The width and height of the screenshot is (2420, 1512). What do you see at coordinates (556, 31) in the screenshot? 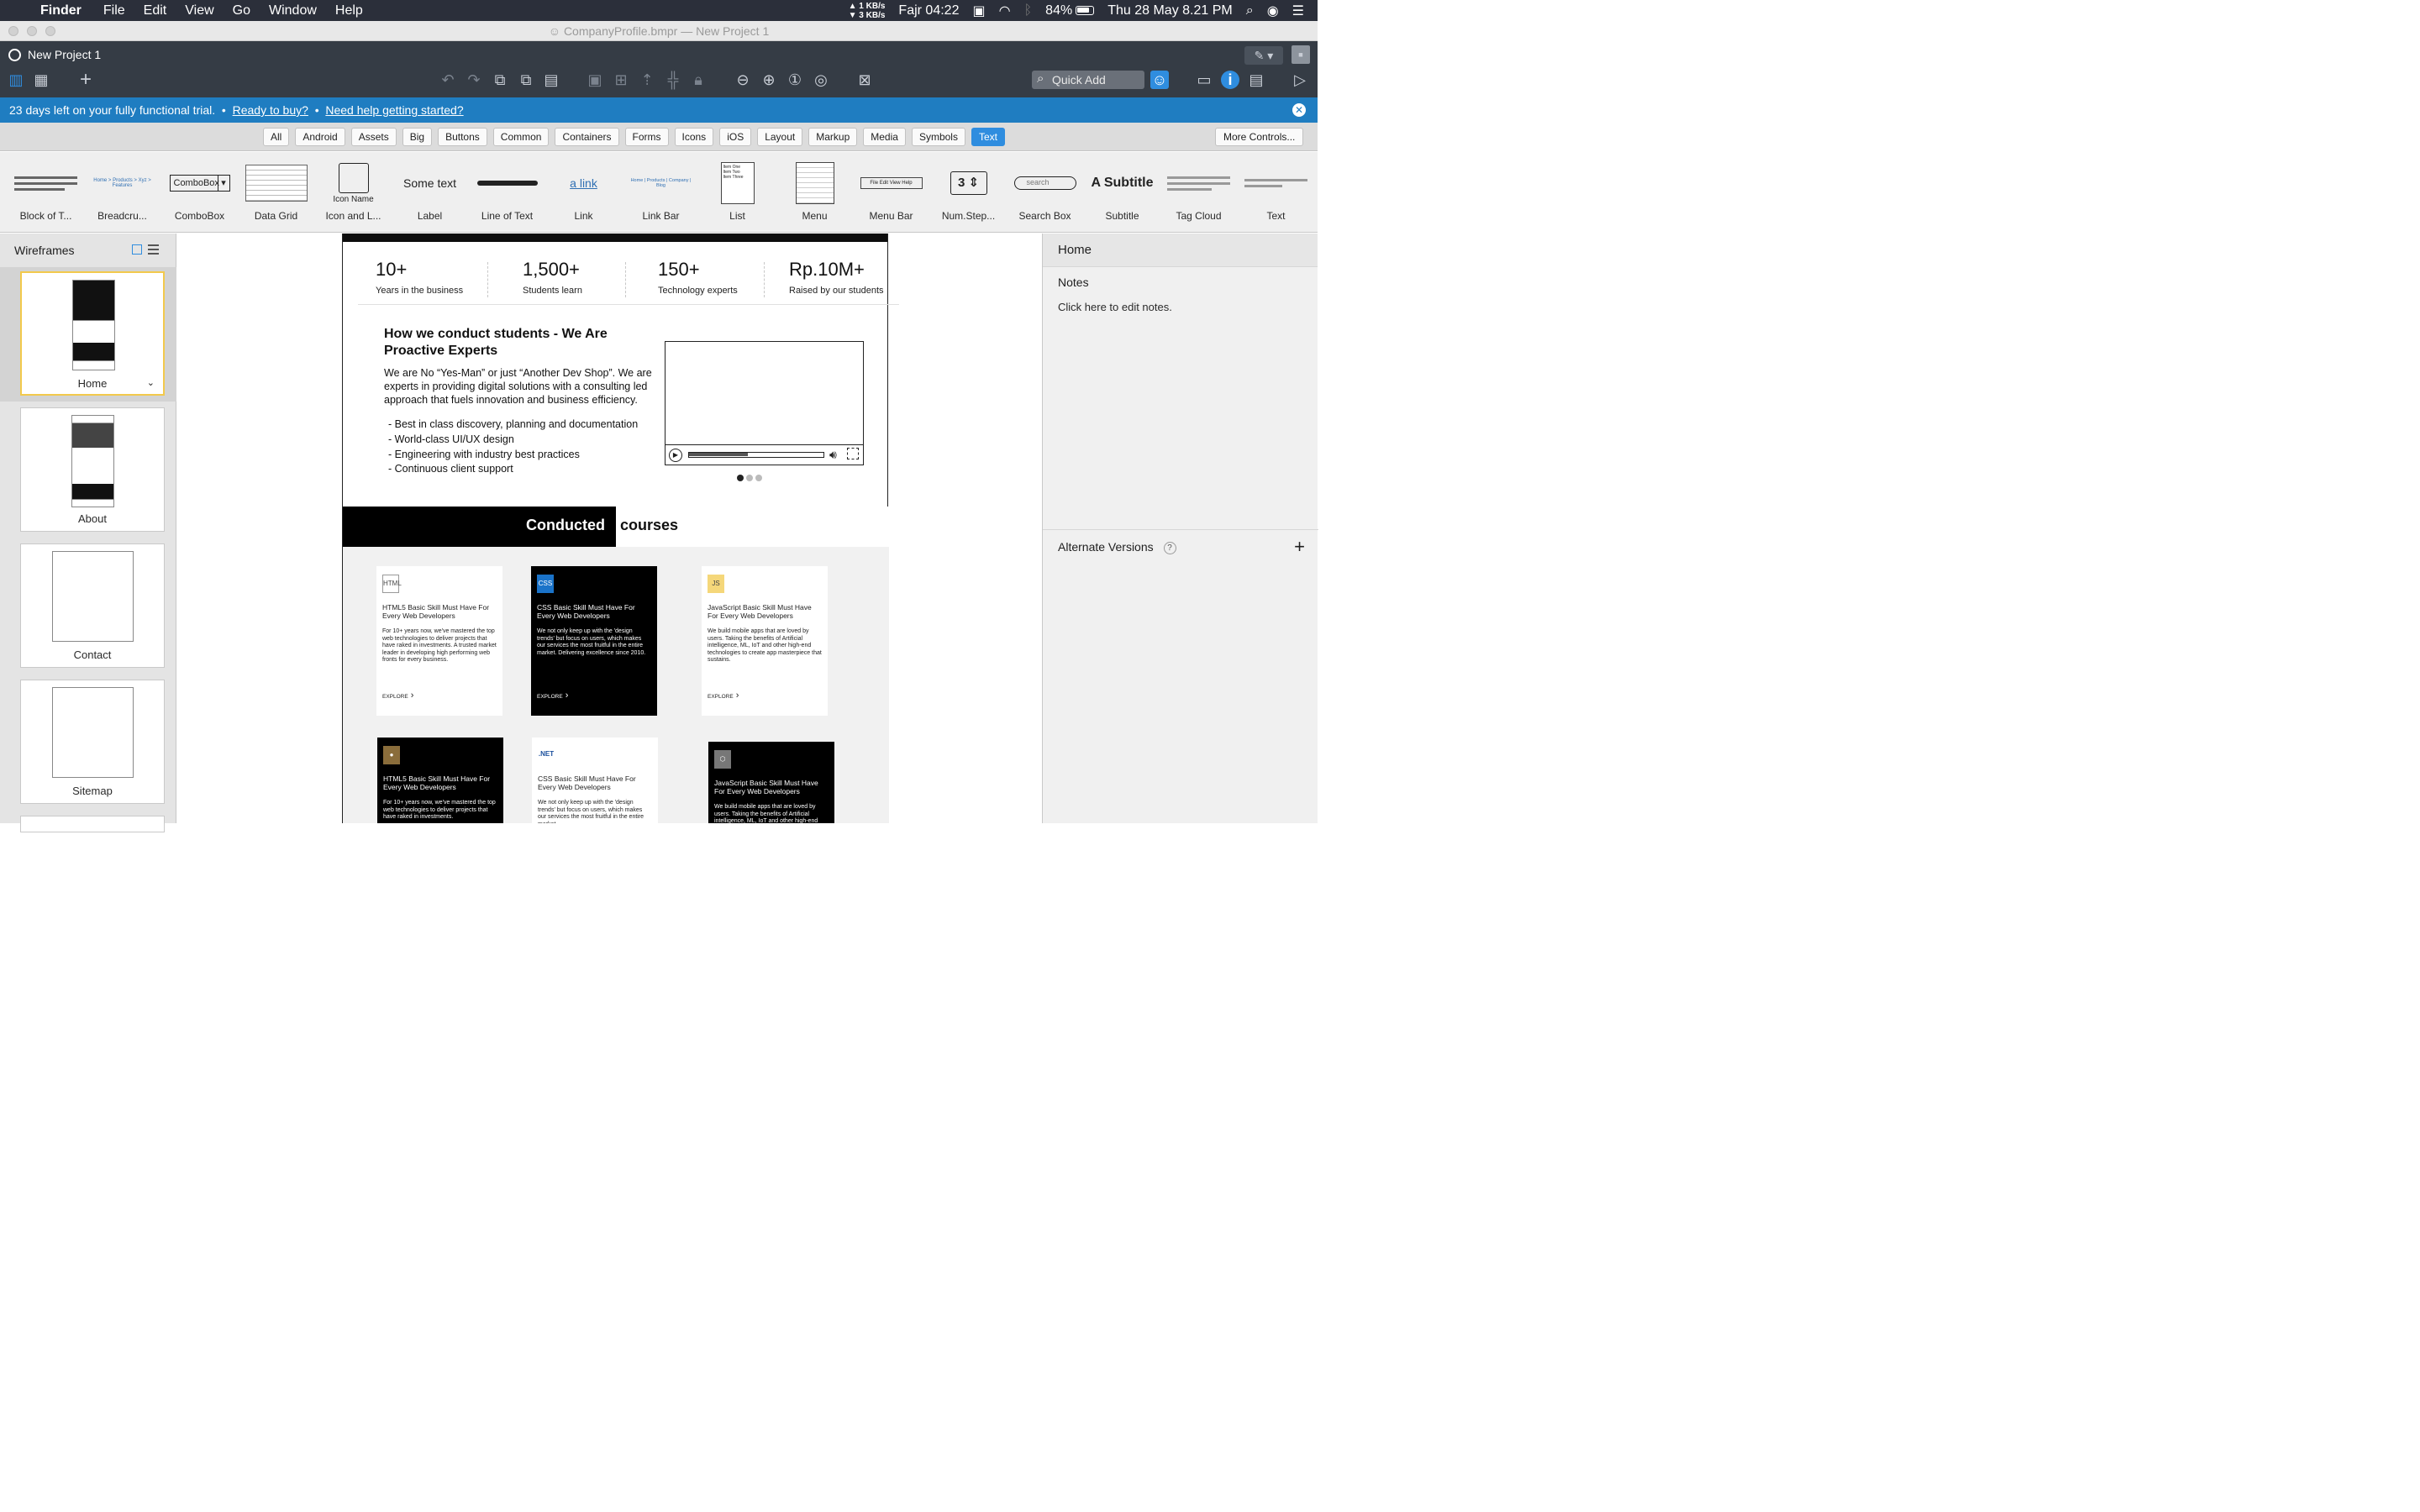
I see `document-icon: ☺` at bounding box center [556, 31].